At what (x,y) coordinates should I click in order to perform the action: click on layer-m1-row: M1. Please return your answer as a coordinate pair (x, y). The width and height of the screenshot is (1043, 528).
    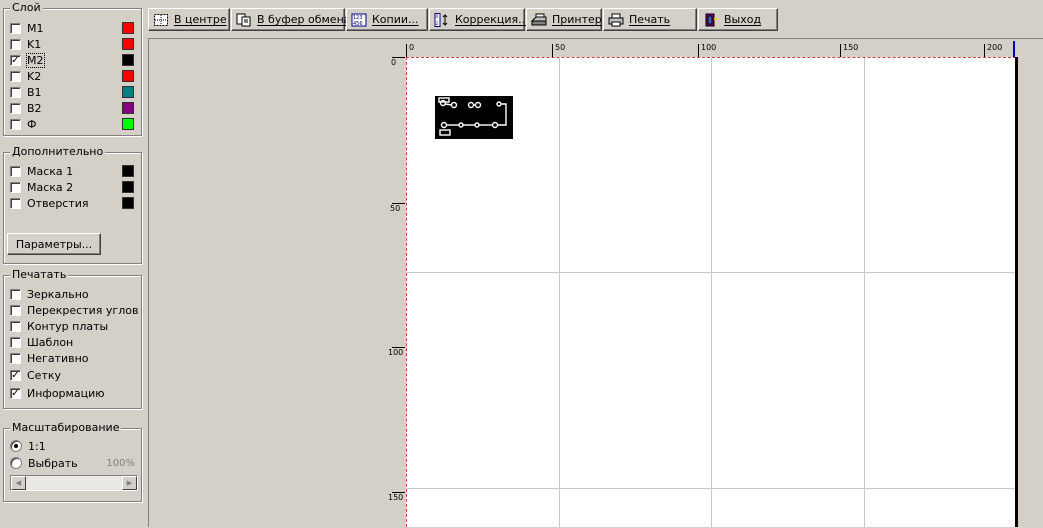
    Looking at the image, I should click on (74, 28).